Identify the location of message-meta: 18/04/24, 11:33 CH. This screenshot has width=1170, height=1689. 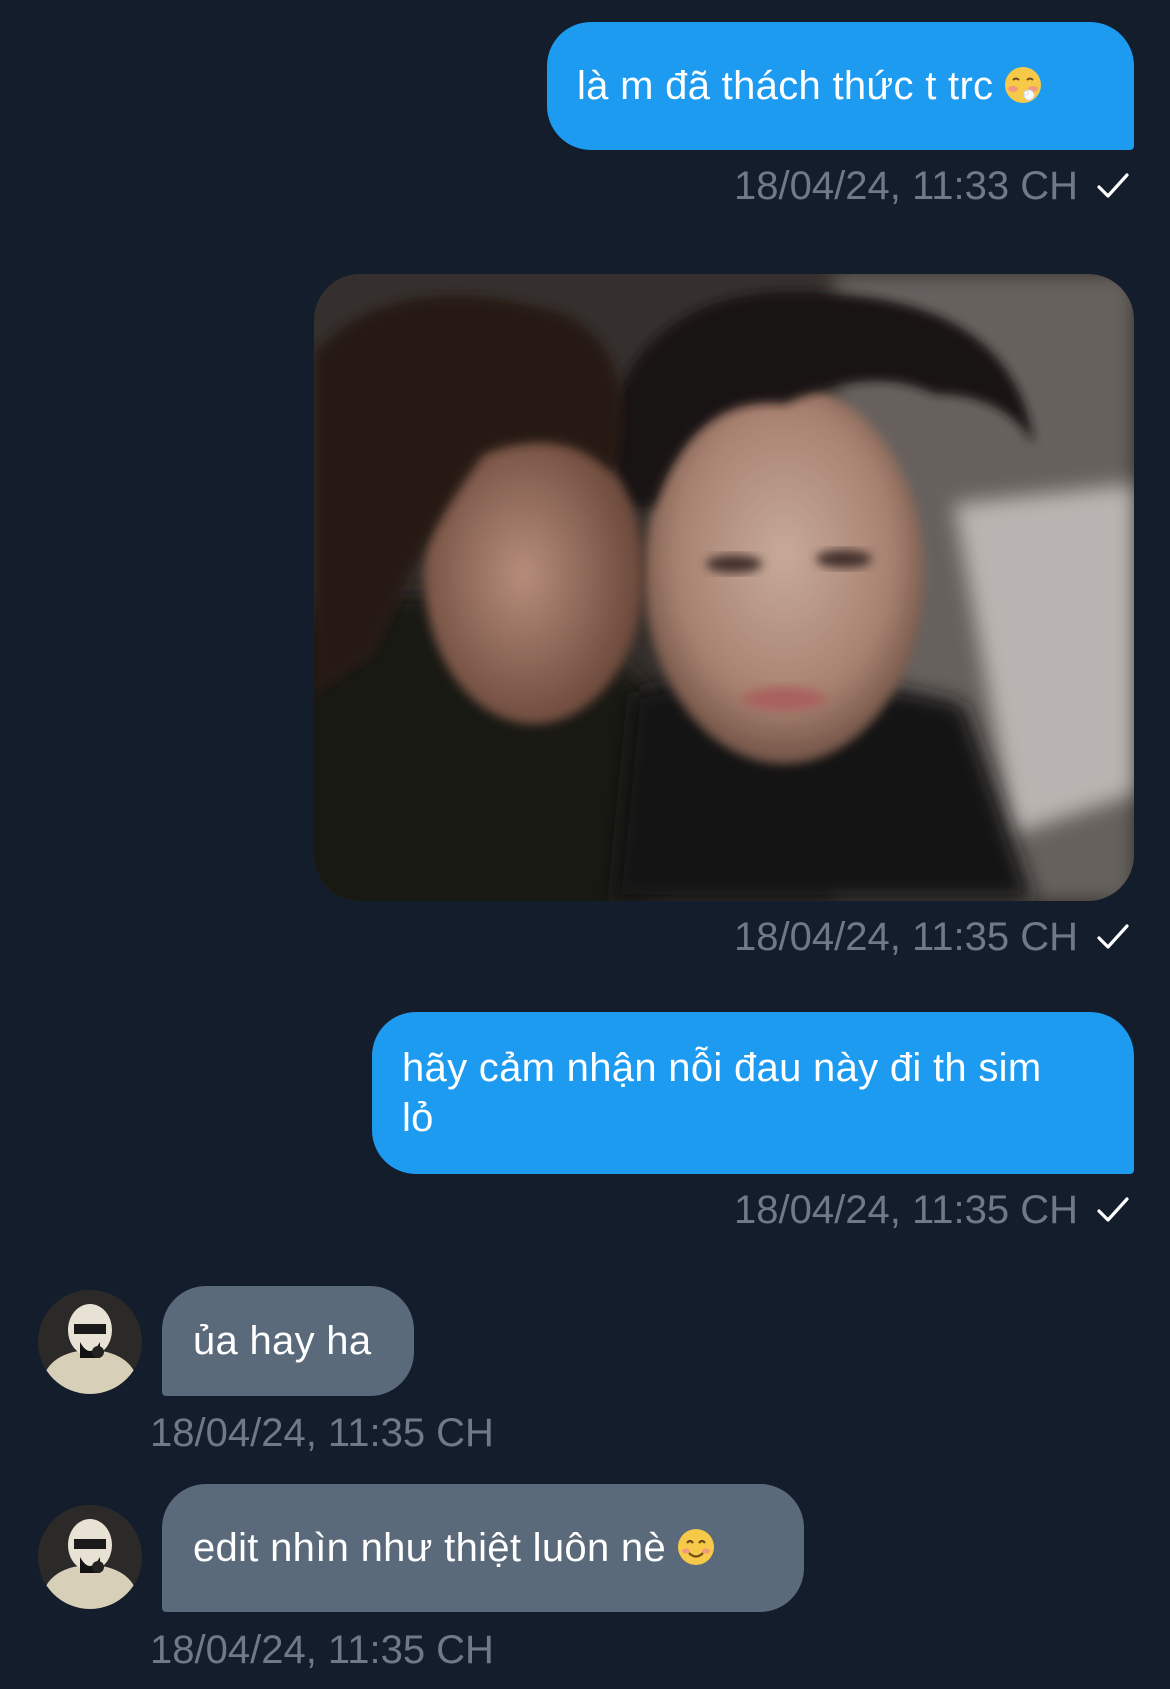
(932, 186).